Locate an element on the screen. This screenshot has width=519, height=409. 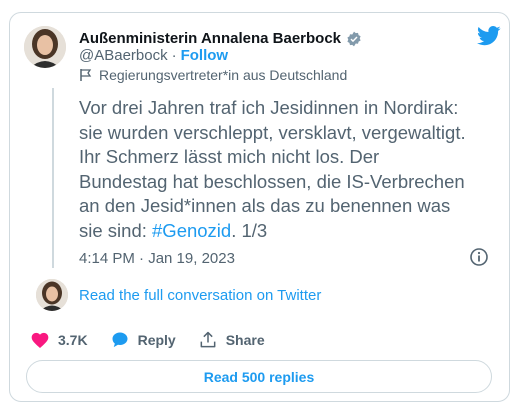
read-replies-button: Read 500 replies is located at coordinates (259, 376).